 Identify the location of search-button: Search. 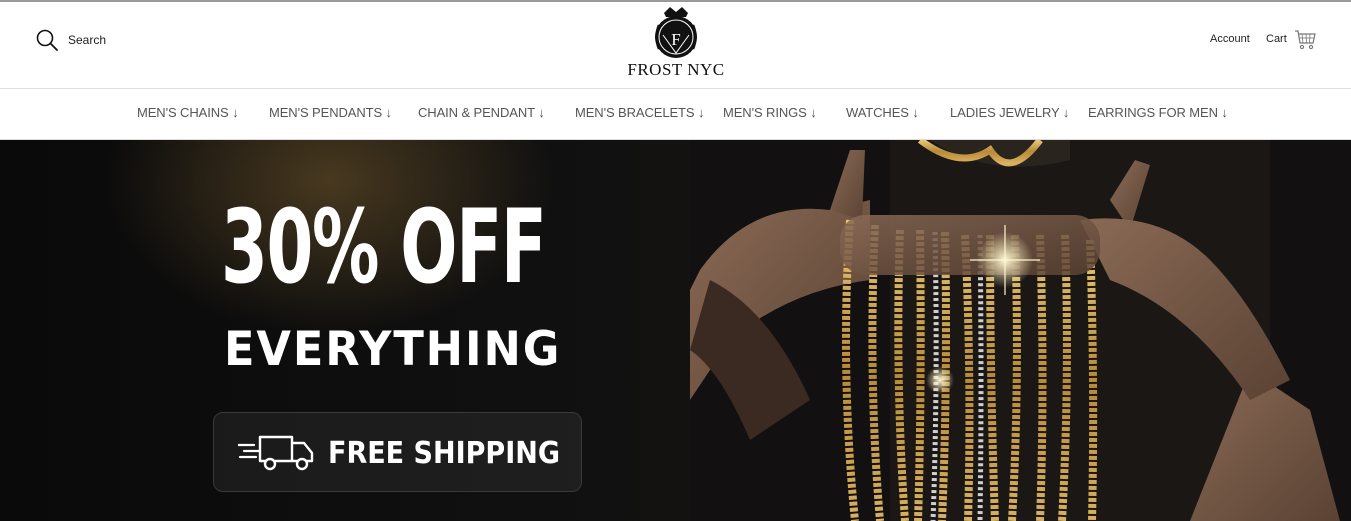
(71, 40).